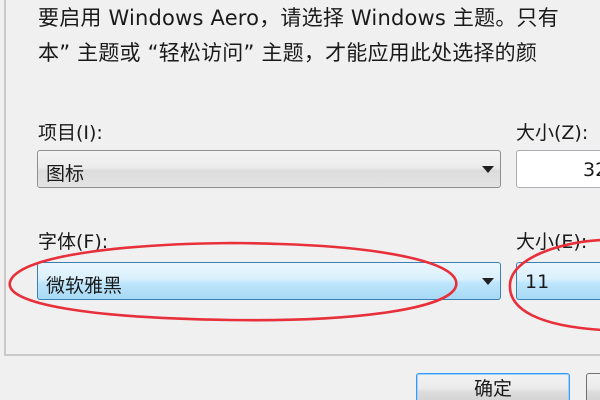 Image resolution: width=600 pixels, height=400 pixels. I want to click on font-size-label: 大小(E):, so click(552, 242).